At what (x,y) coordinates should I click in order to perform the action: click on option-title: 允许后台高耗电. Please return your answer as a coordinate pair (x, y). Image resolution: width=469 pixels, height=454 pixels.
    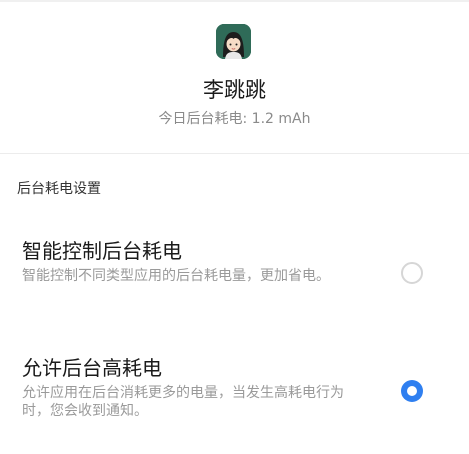
    Looking at the image, I should click on (92, 368).